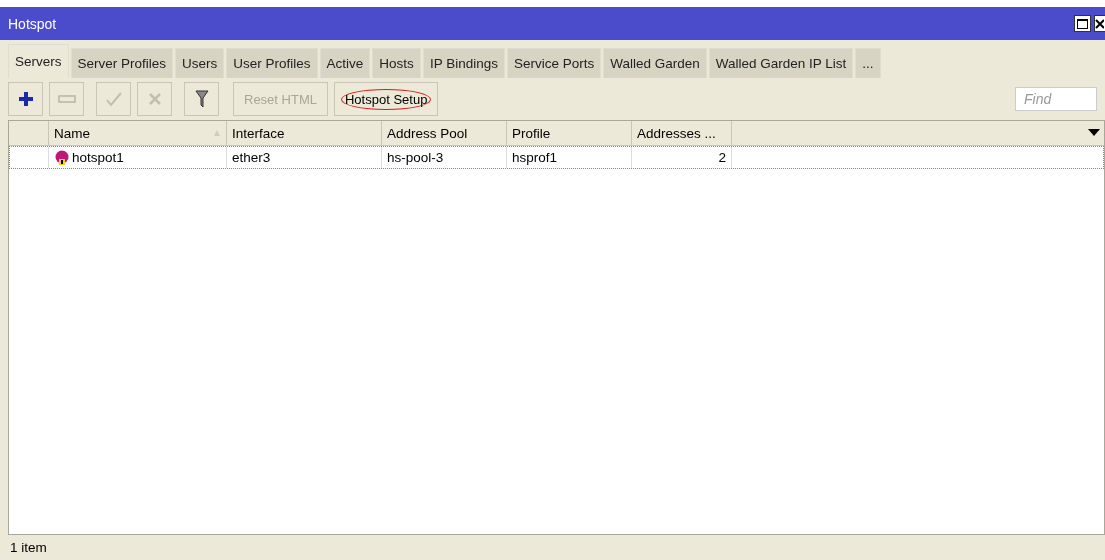 This screenshot has width=1105, height=560. I want to click on tab: User Profiles, so click(272, 63).